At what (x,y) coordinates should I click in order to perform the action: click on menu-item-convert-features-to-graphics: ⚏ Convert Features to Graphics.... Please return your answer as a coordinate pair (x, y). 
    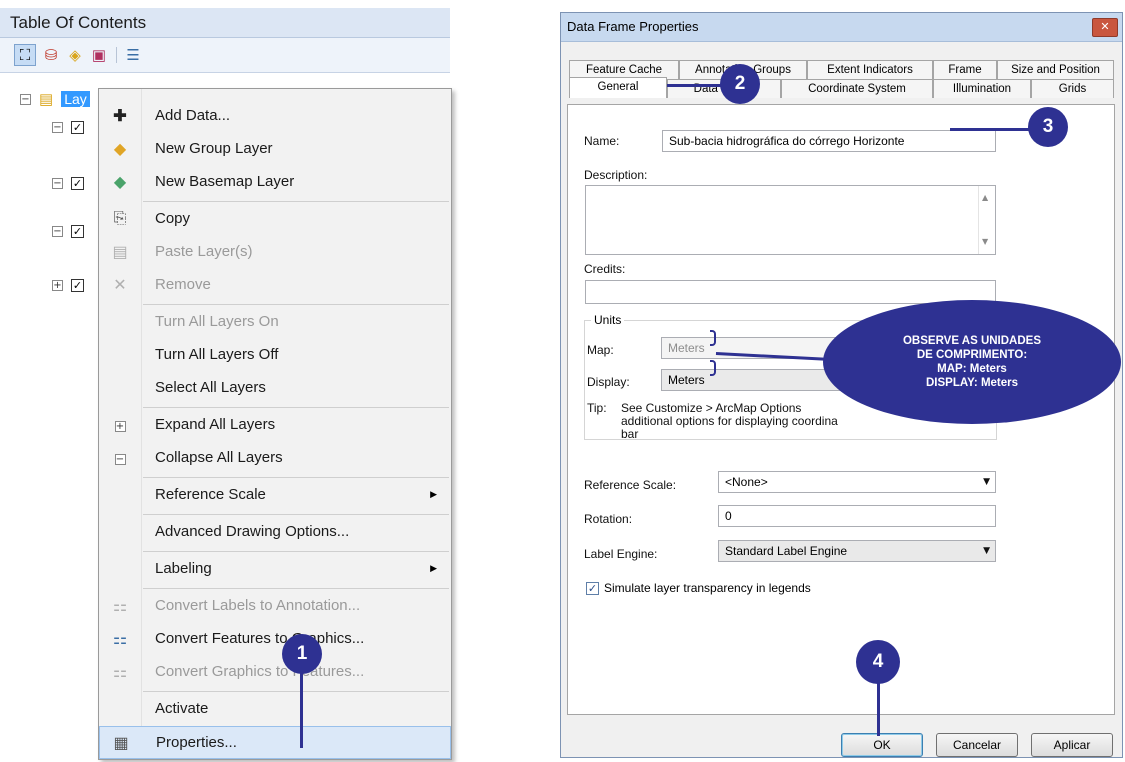
    Looking at the image, I should click on (275, 638).